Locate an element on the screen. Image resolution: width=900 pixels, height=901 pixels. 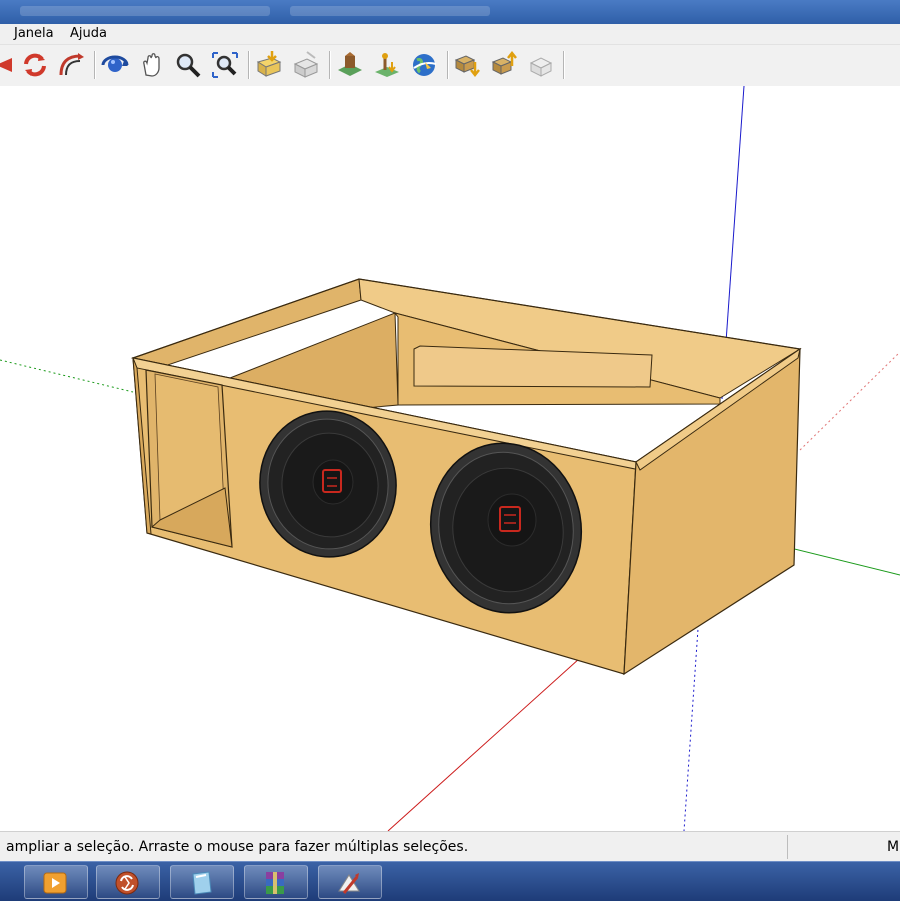
sync-app-icon is located at coordinates (127, 883).